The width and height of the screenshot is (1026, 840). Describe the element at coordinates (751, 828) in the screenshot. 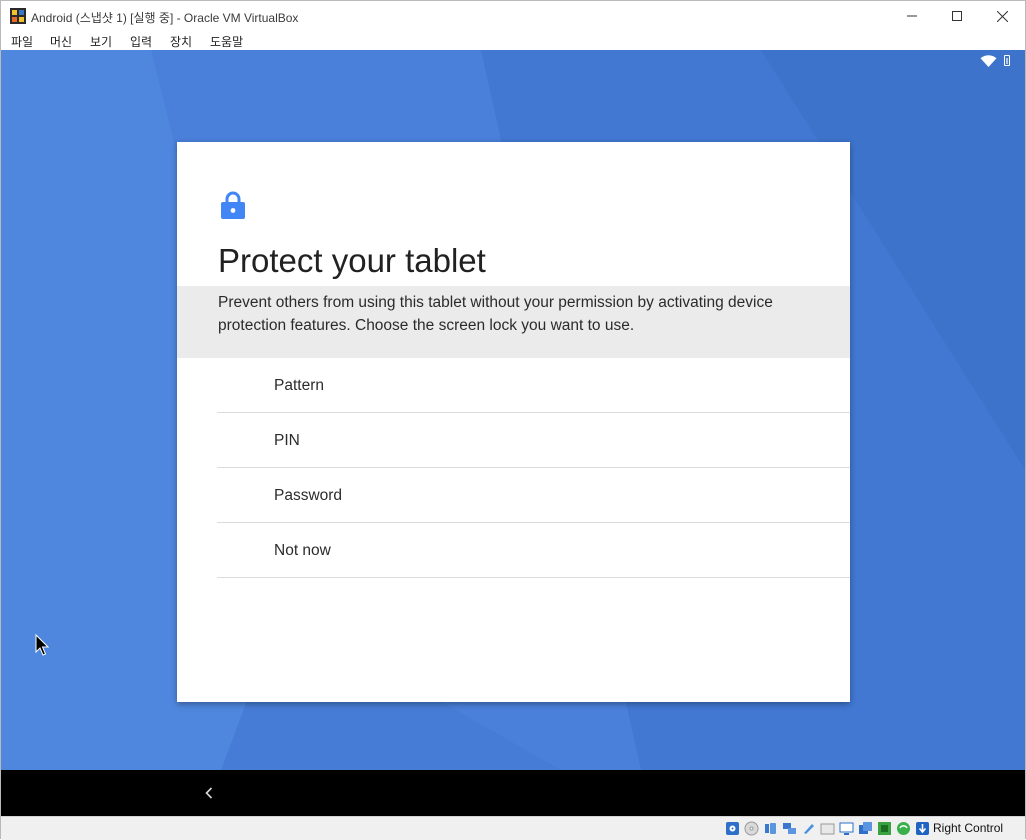

I see `optical-drive-icon` at that location.